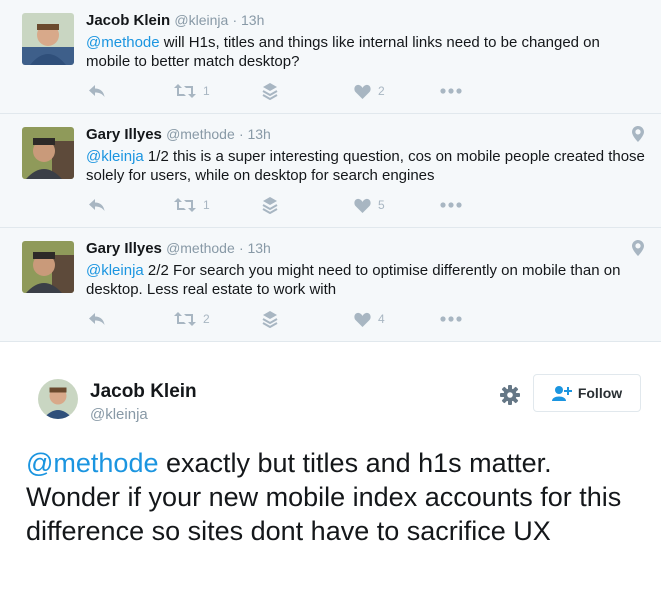  Describe the element at coordinates (381, 91) in the screenshot. I see `like-count: 2` at that location.